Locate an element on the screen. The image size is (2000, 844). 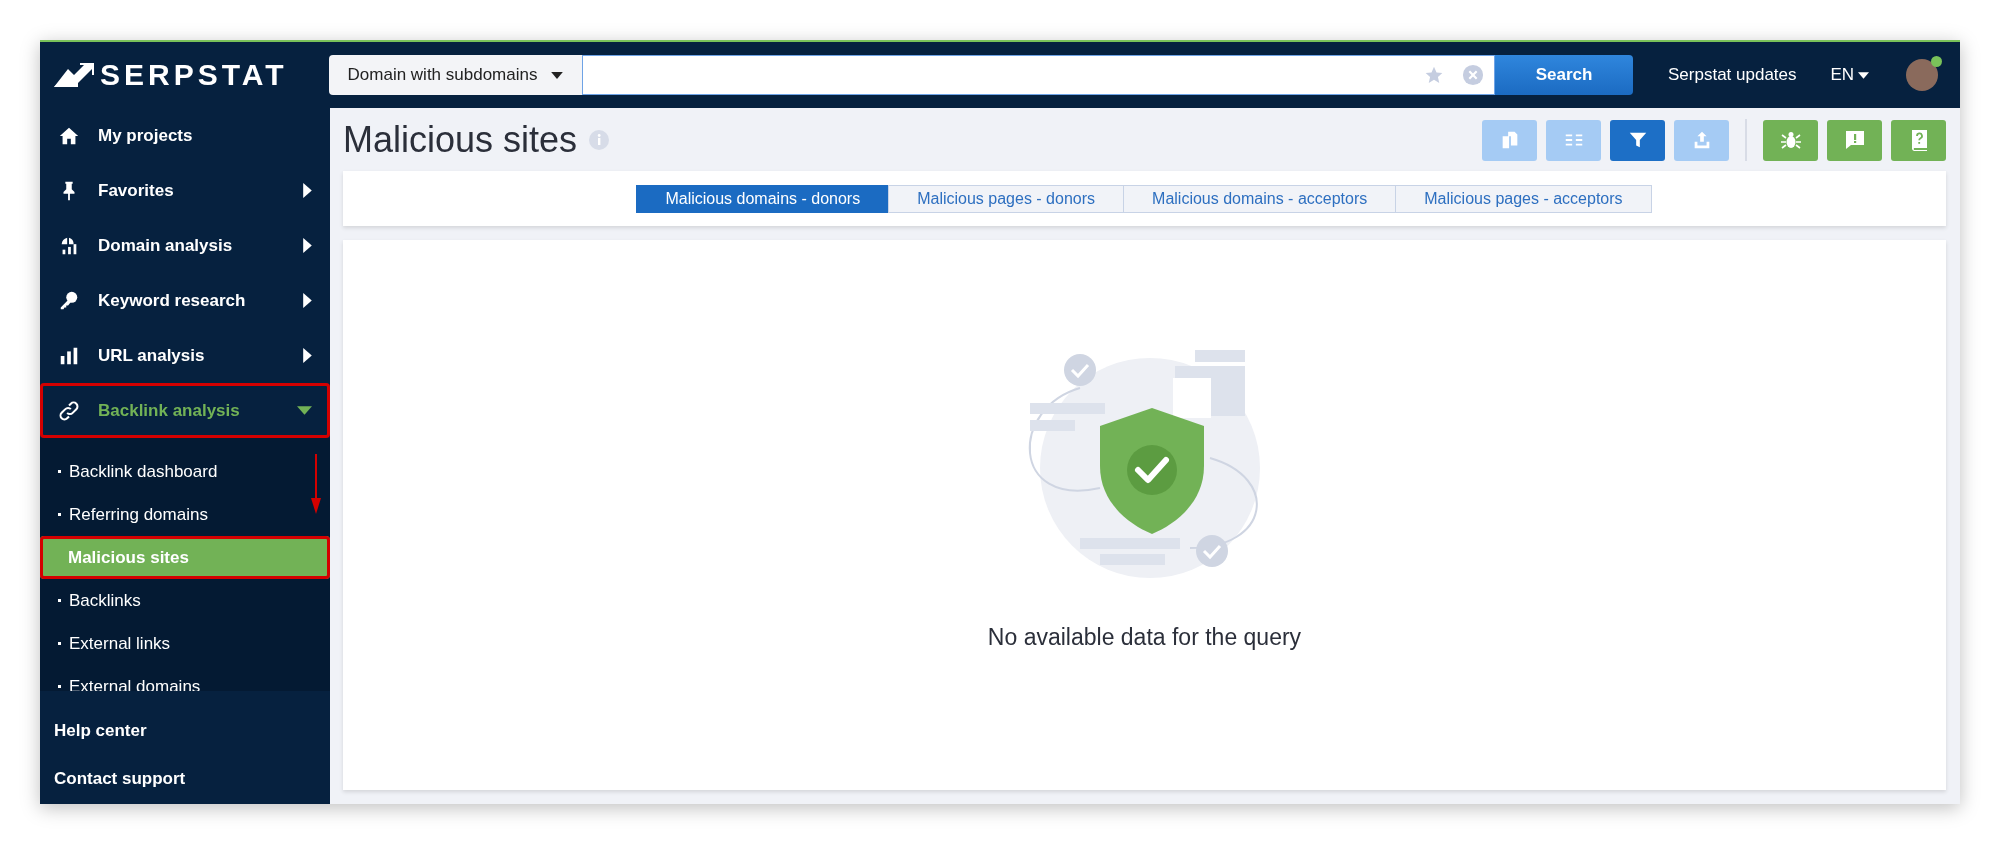
language-selector: EN is located at coordinates (1850, 75).